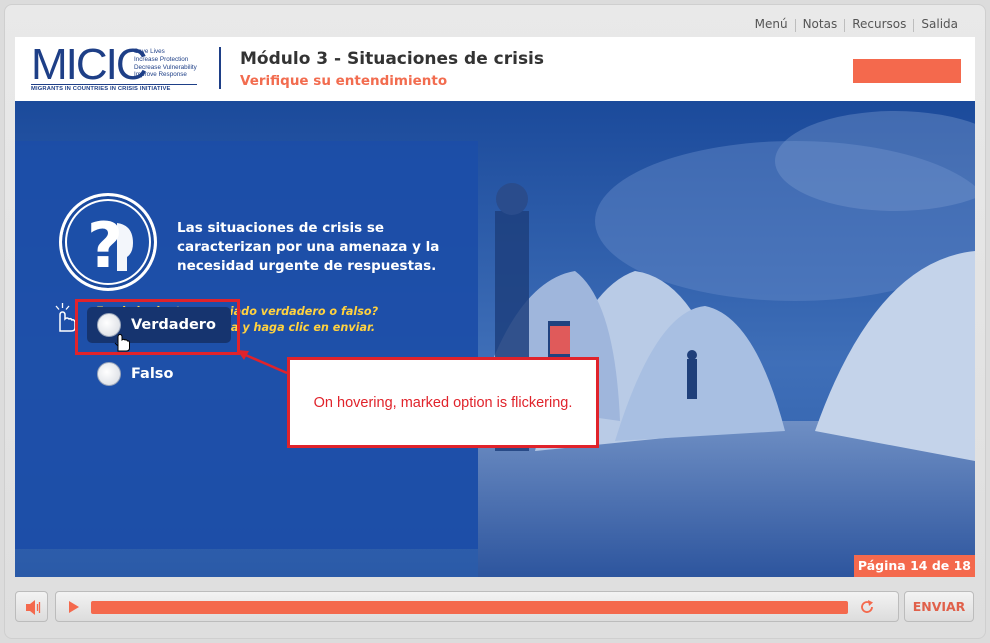  I want to click on submit-button: ENVIAR, so click(939, 606).